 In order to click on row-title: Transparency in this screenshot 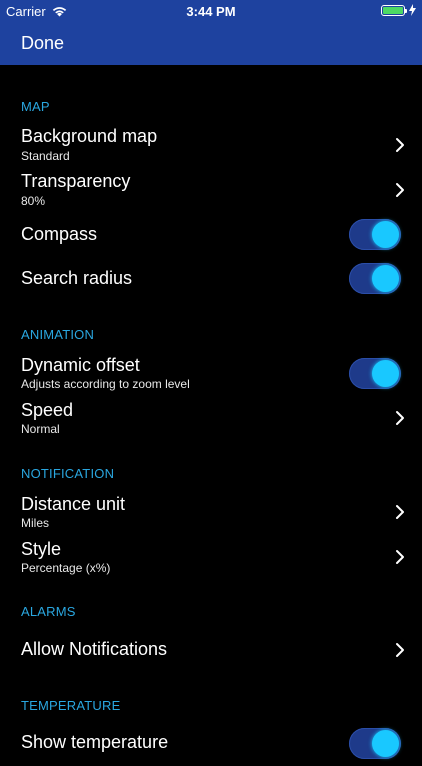, I will do `click(76, 181)`.